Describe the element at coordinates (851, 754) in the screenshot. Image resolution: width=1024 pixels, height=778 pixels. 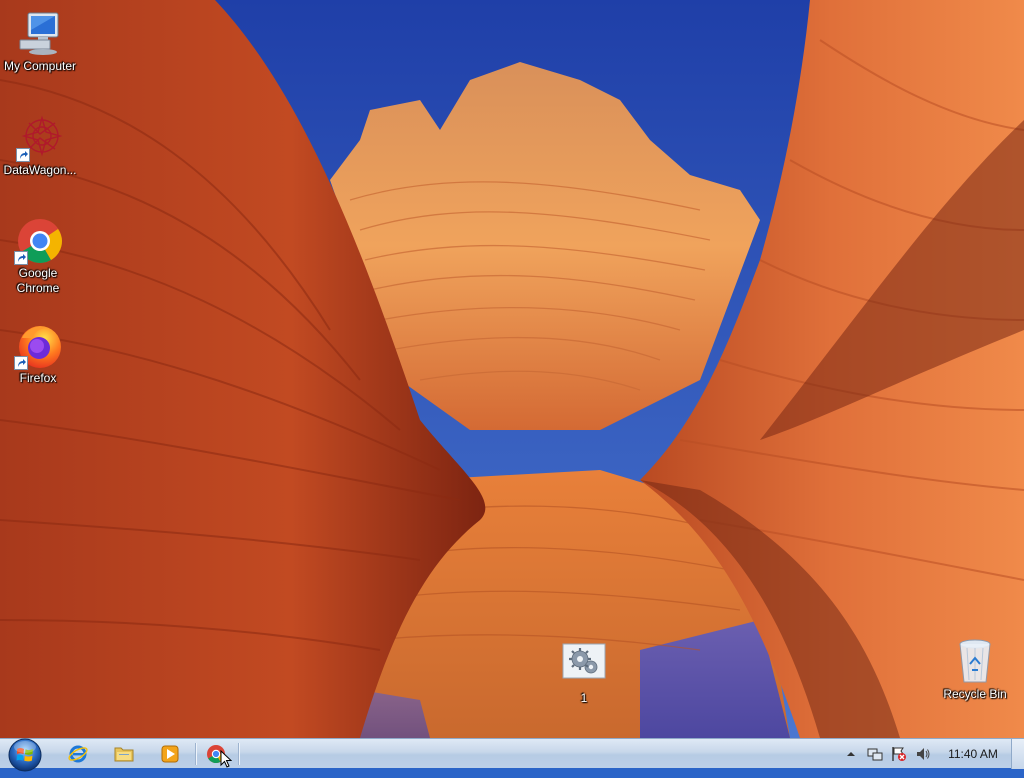
I see `show-hidden-icons-chevron-icon` at that location.